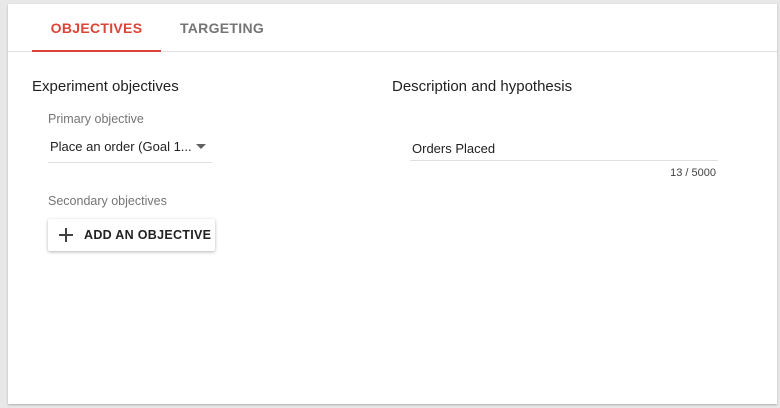  I want to click on plus-icon, so click(66, 235).